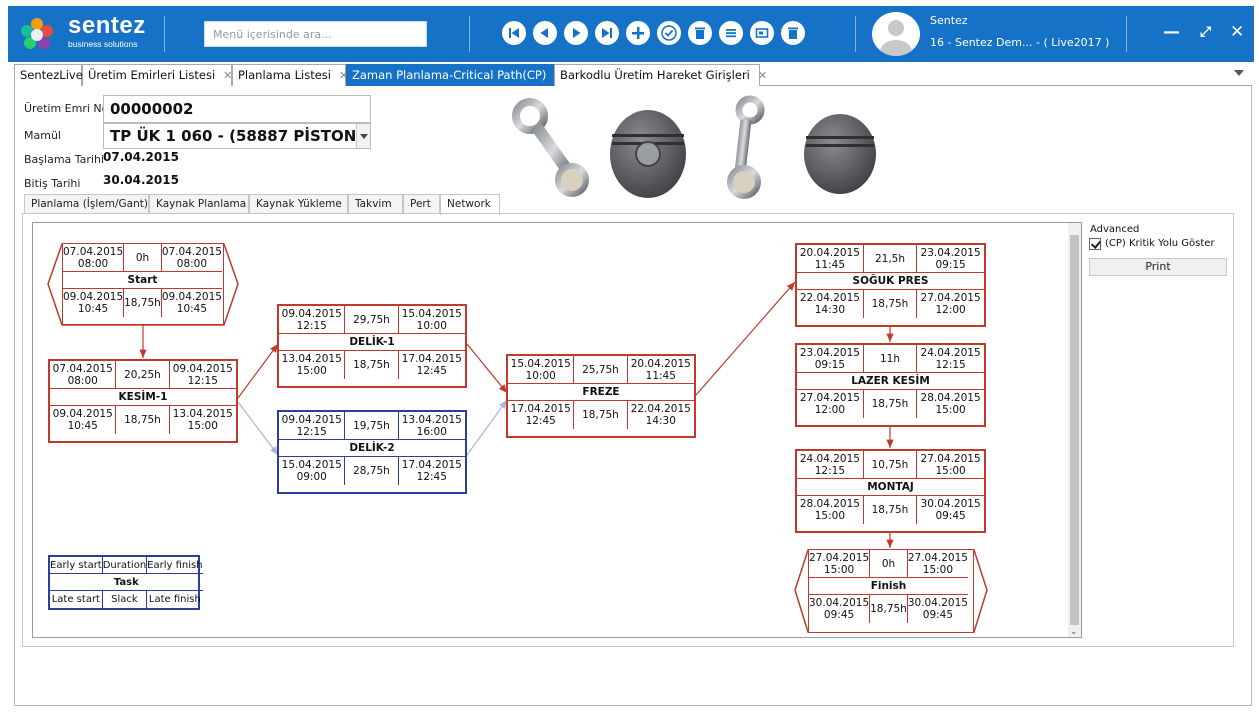 This screenshot has height=718, width=1259. I want to click on scrollbar-thumb, so click(1074, 430).